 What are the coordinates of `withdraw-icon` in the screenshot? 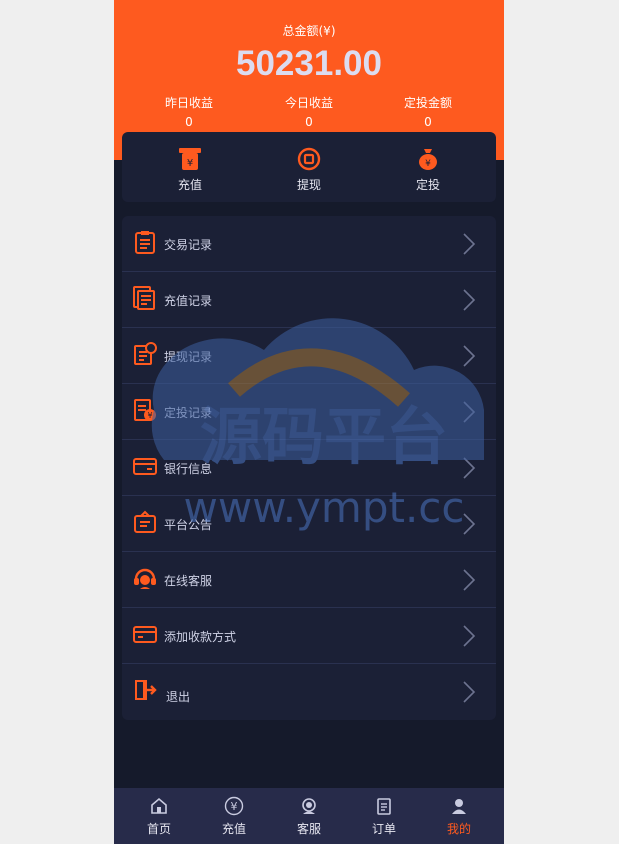 It's located at (309, 159).